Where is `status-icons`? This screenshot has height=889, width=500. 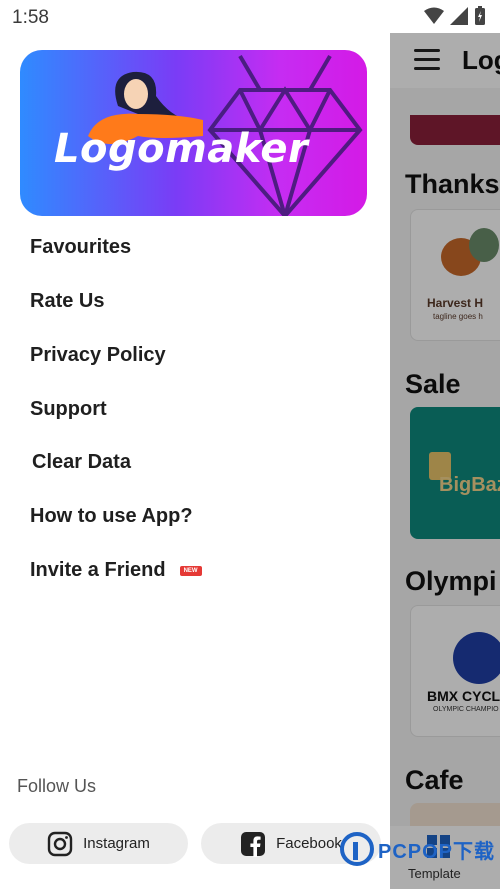 status-icons is located at coordinates (455, 16).